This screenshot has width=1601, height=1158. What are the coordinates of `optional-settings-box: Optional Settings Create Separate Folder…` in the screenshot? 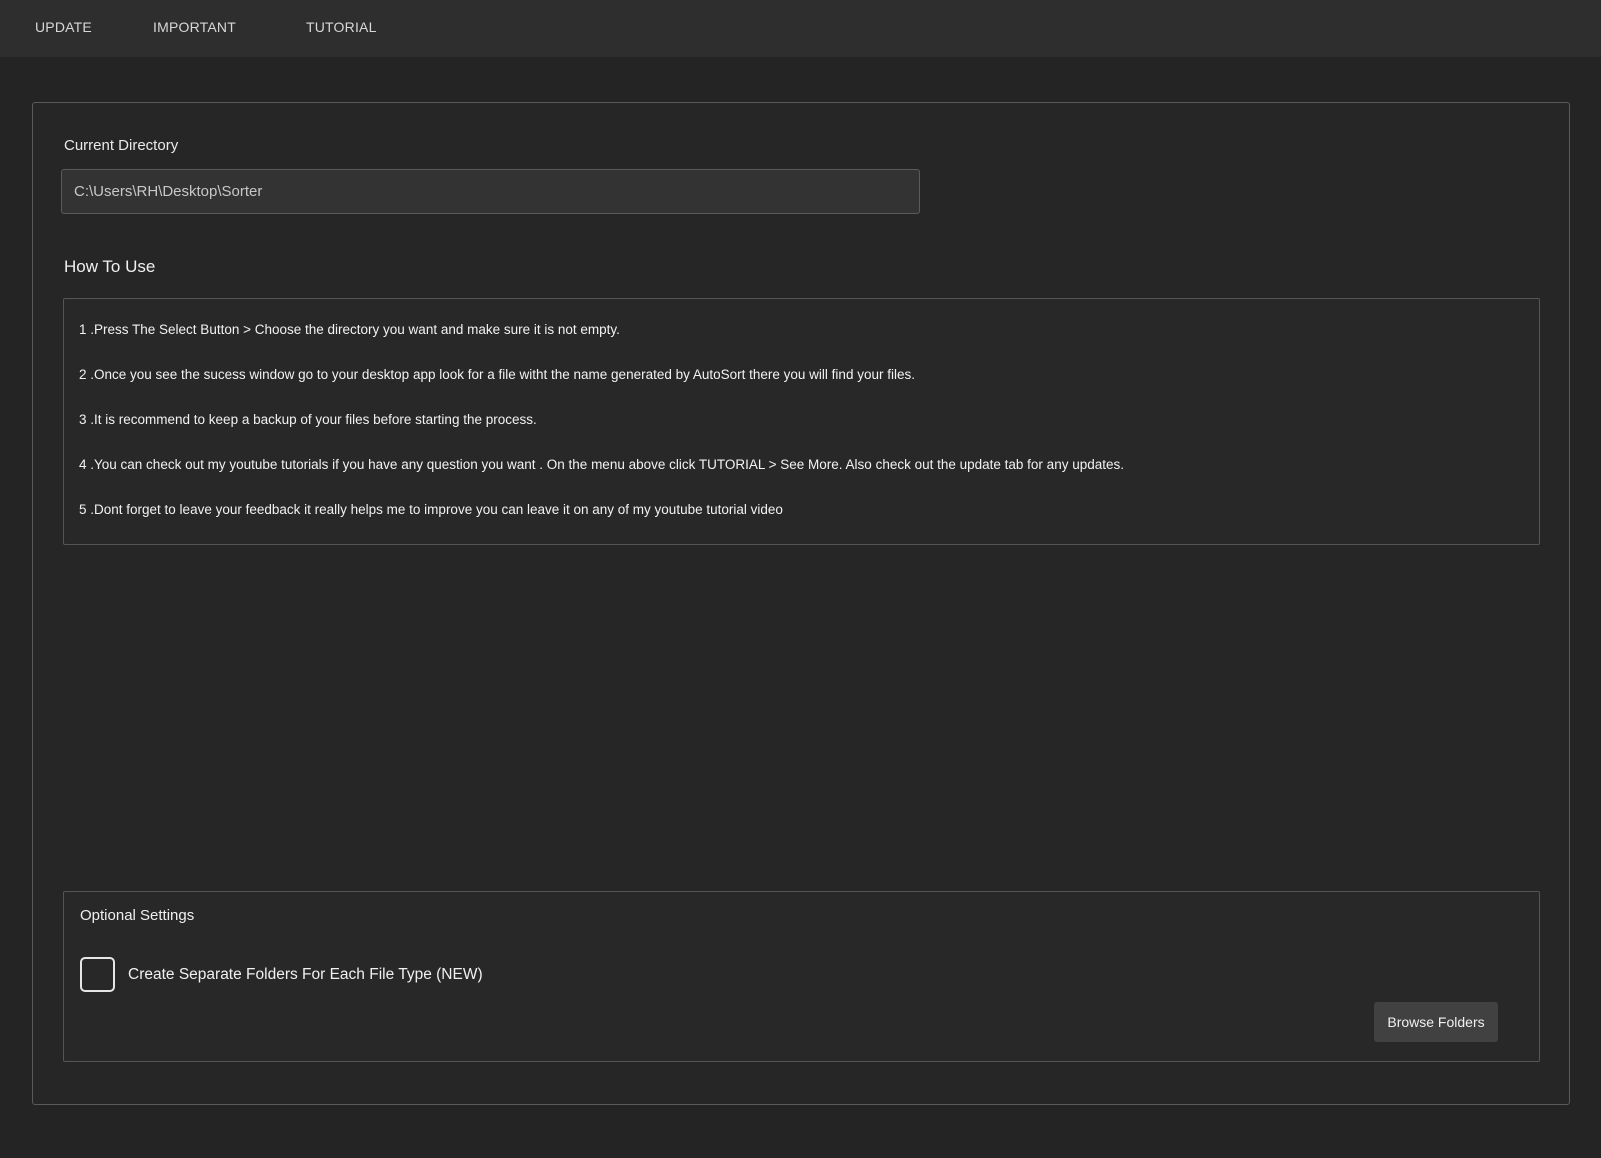 It's located at (801, 976).